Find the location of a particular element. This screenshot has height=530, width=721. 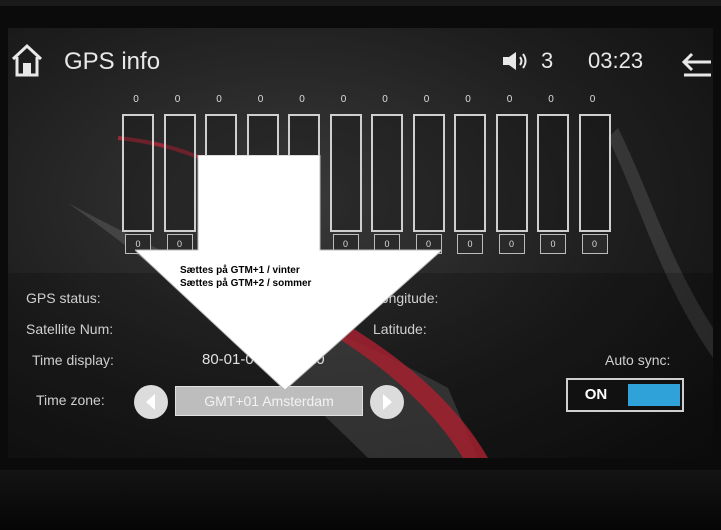

chevron-right-icon is located at coordinates (387, 402).